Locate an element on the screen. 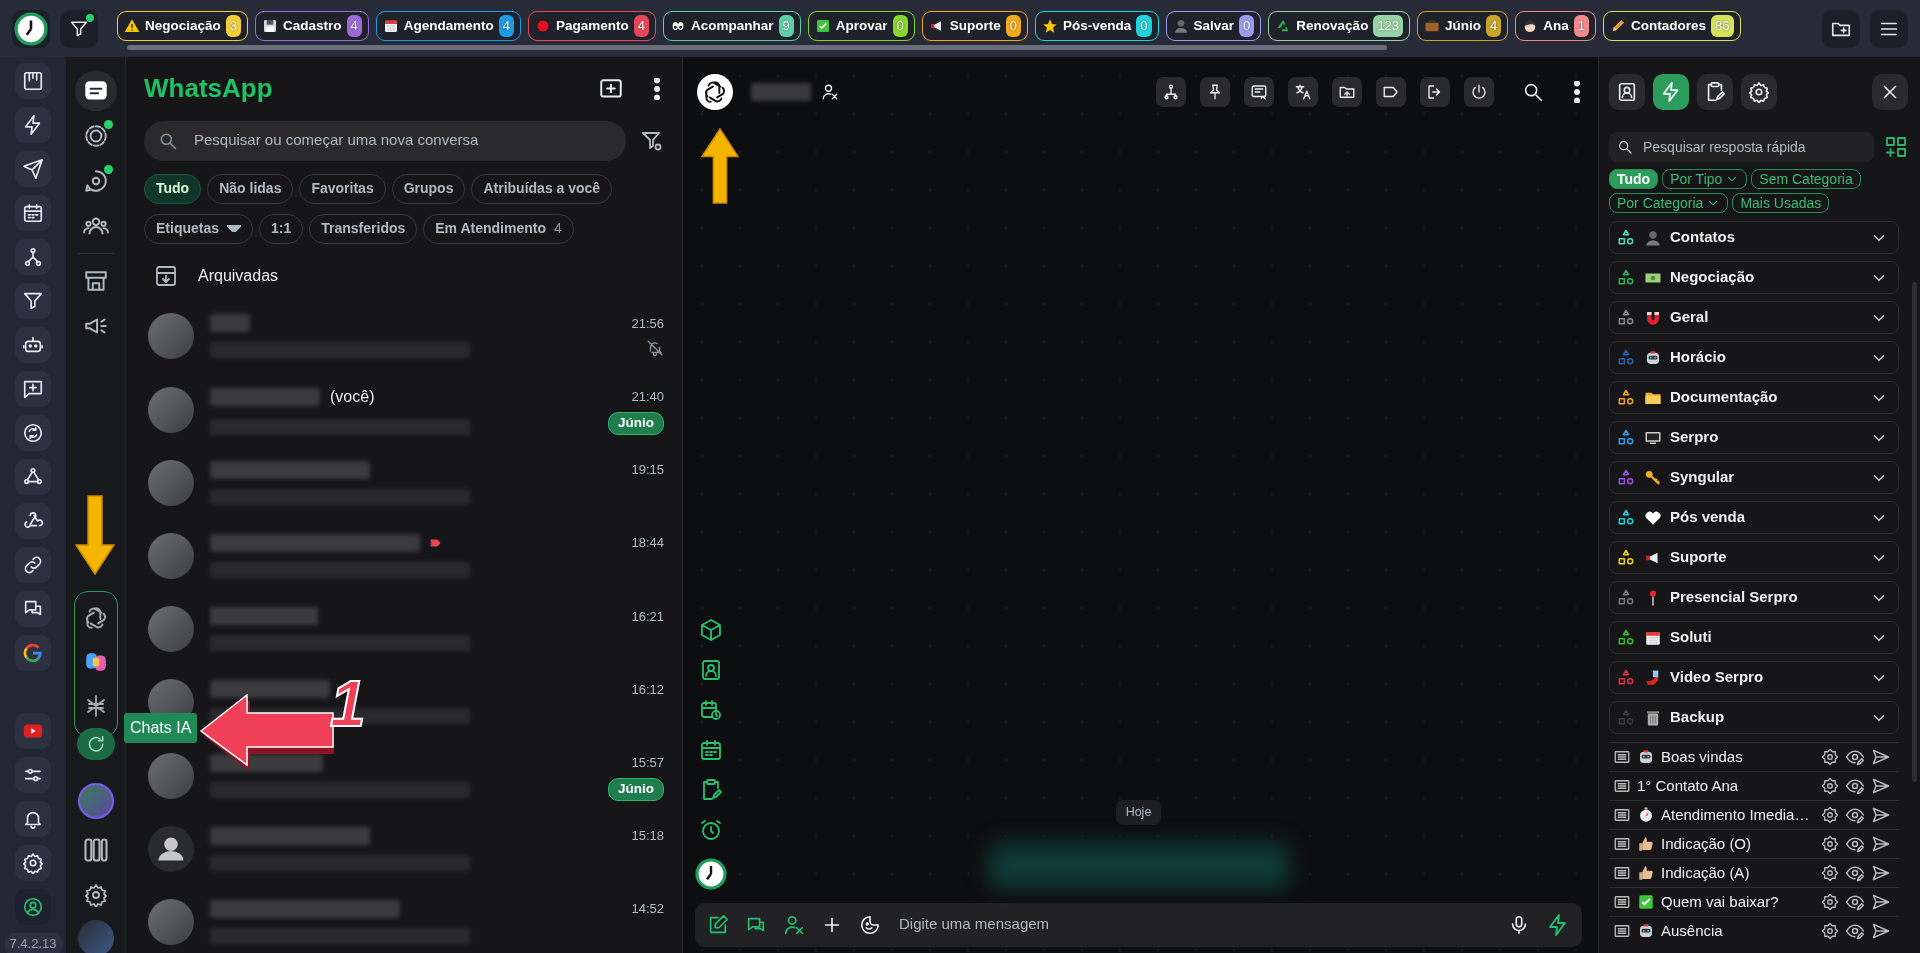 The width and height of the screenshot is (1920, 953). tag-count: 3 is located at coordinates (233, 26).